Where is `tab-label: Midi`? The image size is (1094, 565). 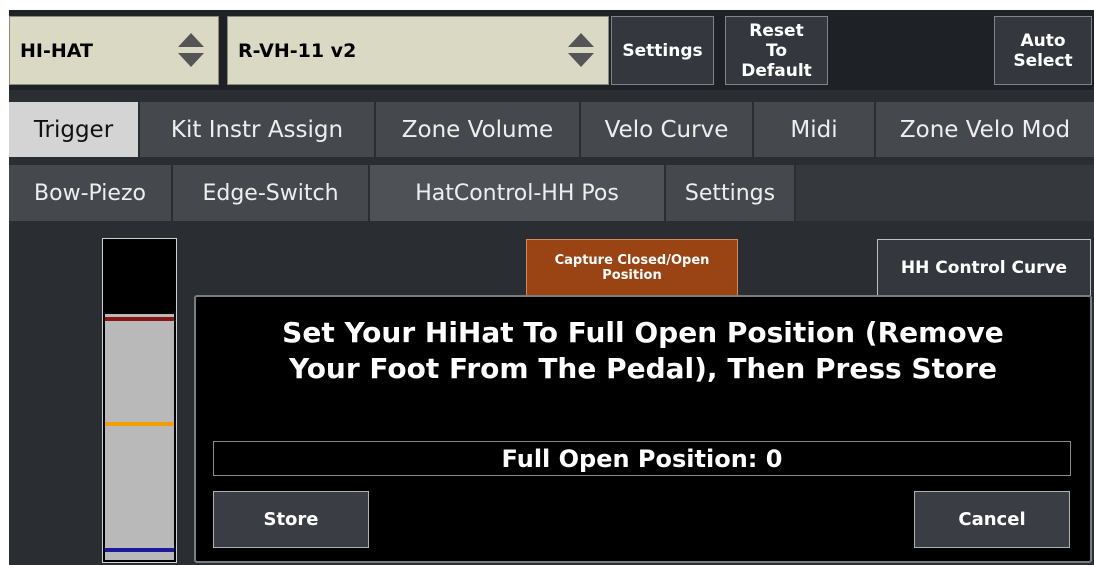 tab-label: Midi is located at coordinates (814, 129).